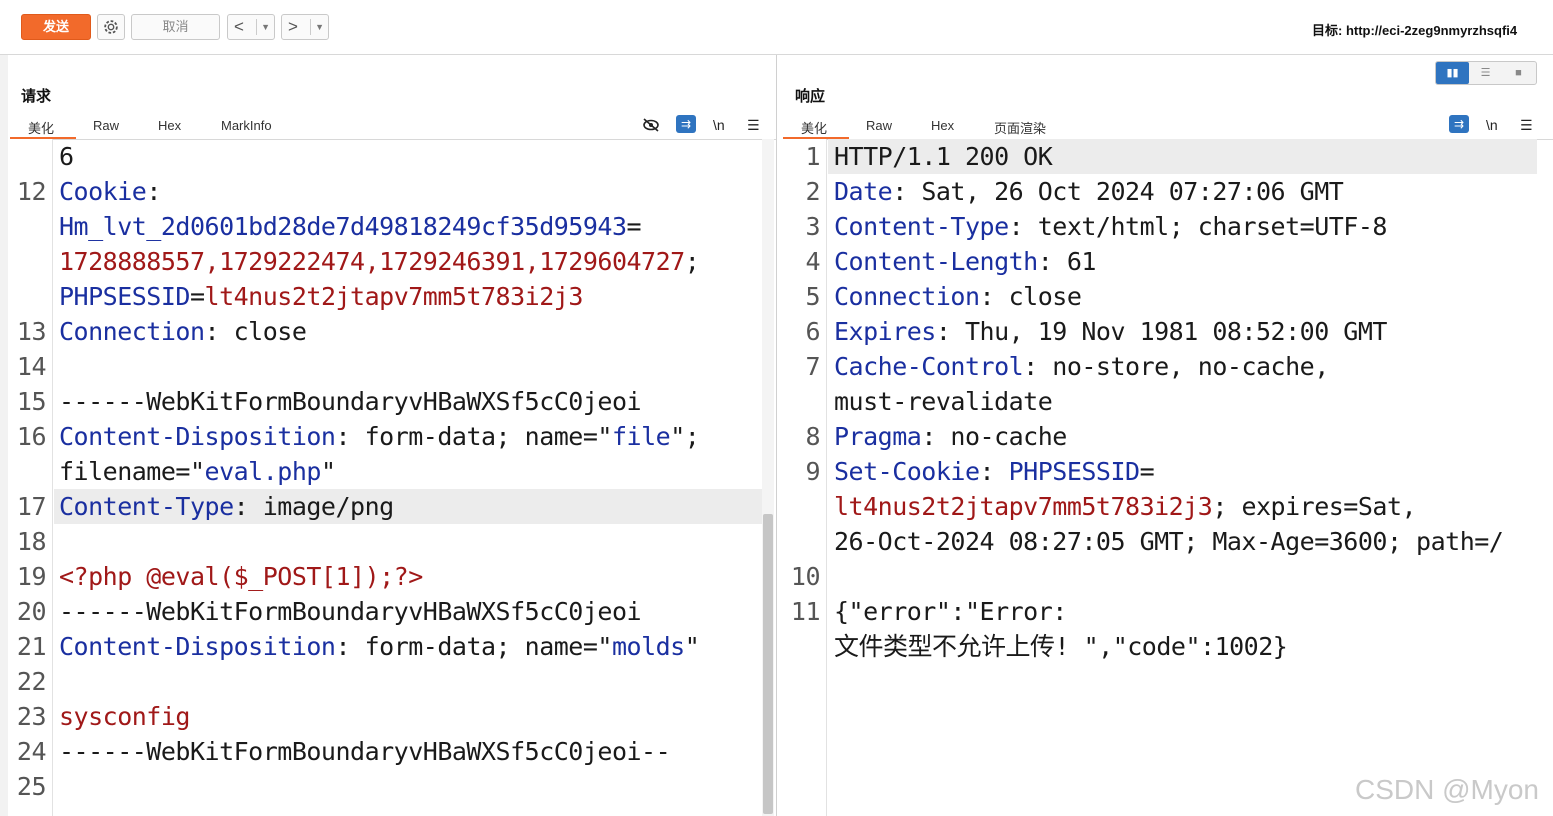 The height and width of the screenshot is (816, 1553). I want to click on line-number: 14, so click(31, 366).